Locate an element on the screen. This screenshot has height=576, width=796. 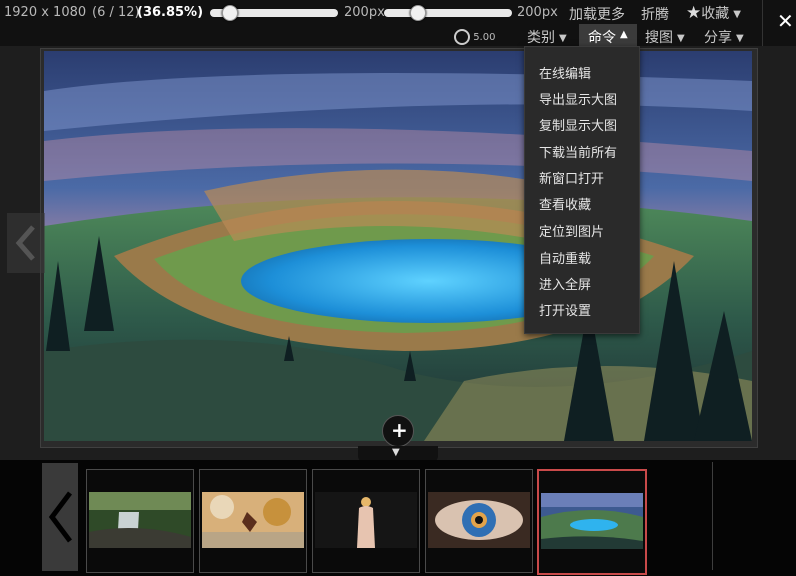
menu-item-open-settings: 打开设置 is located at coordinates (565, 309).